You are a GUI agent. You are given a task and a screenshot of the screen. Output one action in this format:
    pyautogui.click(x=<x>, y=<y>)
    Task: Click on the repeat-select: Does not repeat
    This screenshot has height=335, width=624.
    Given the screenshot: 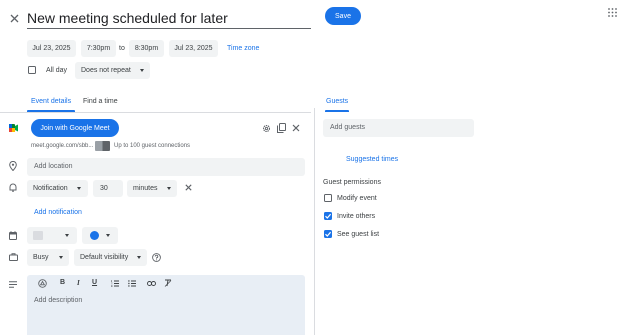 What is the action you would take?
    pyautogui.click(x=112, y=70)
    